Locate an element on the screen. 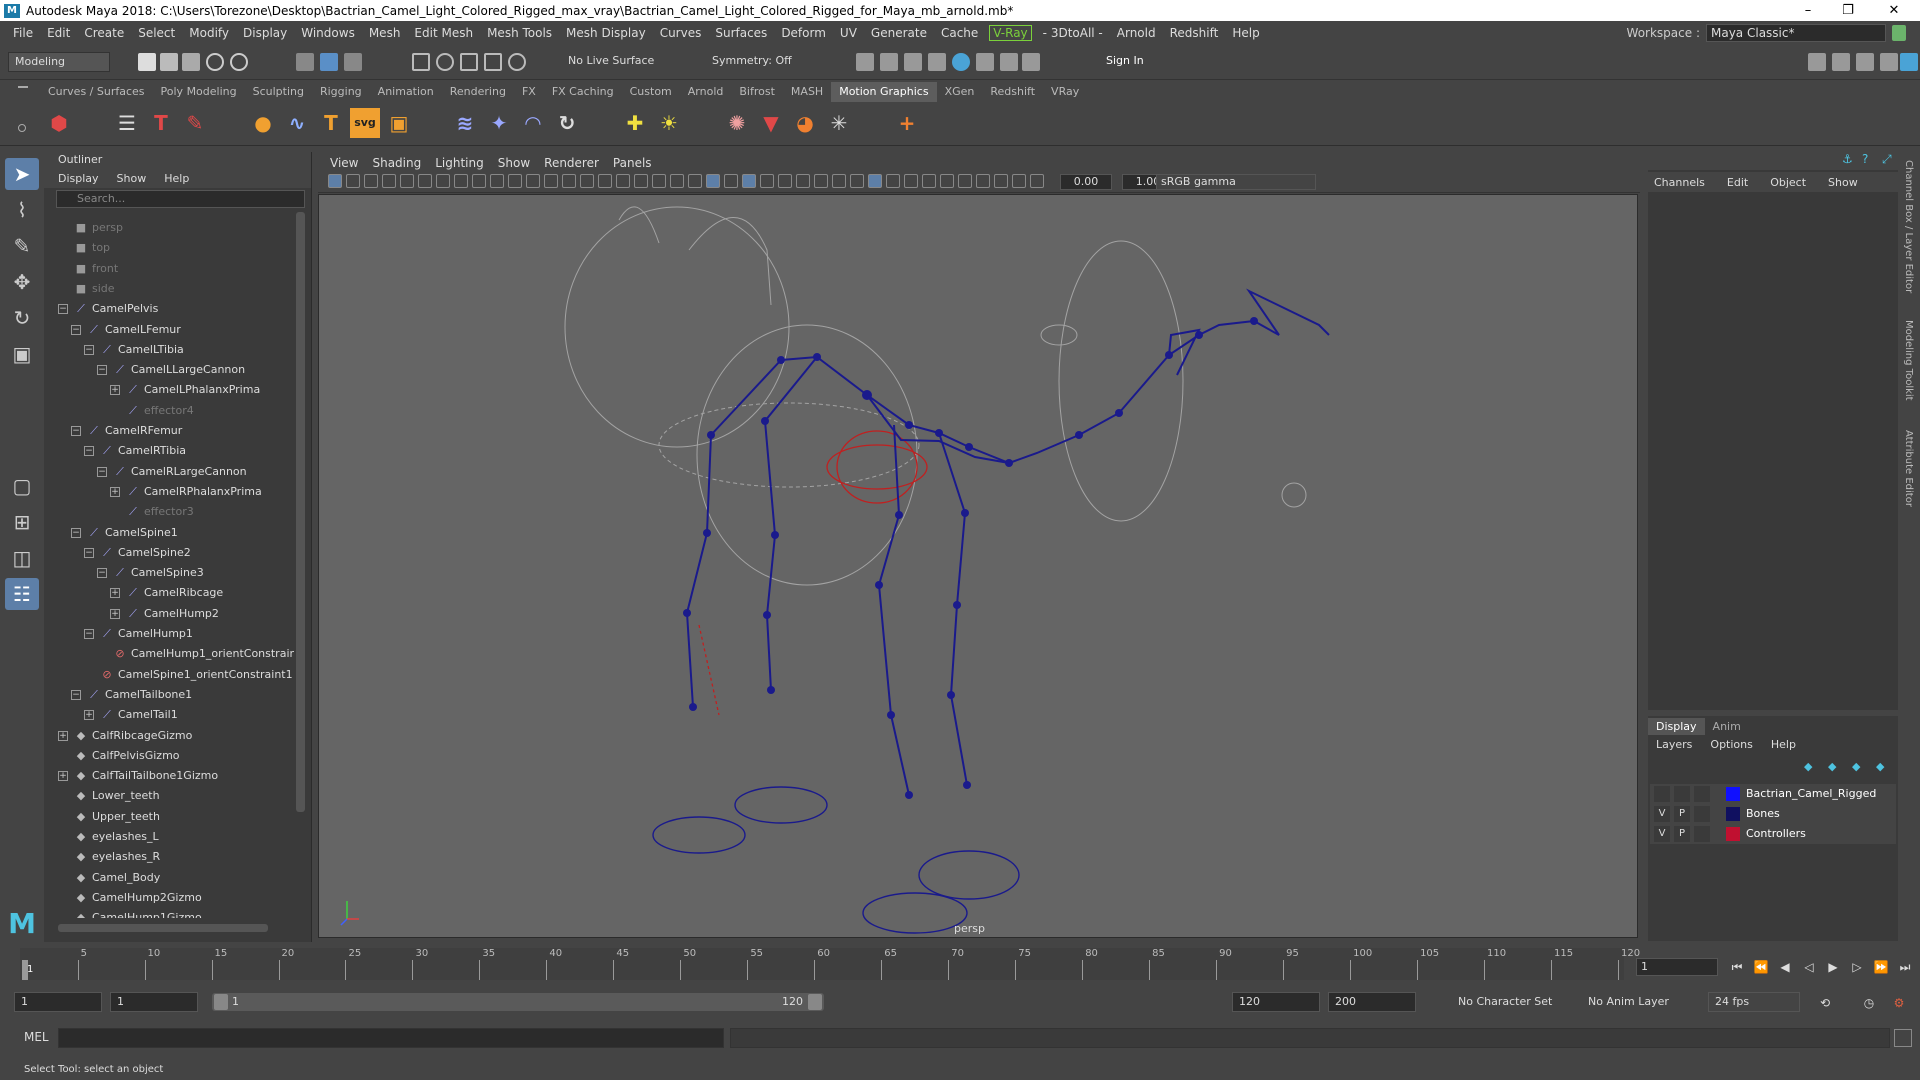 Image resolution: width=1920 pixels, height=1080 pixels. current-time-marker is located at coordinates (25, 970).